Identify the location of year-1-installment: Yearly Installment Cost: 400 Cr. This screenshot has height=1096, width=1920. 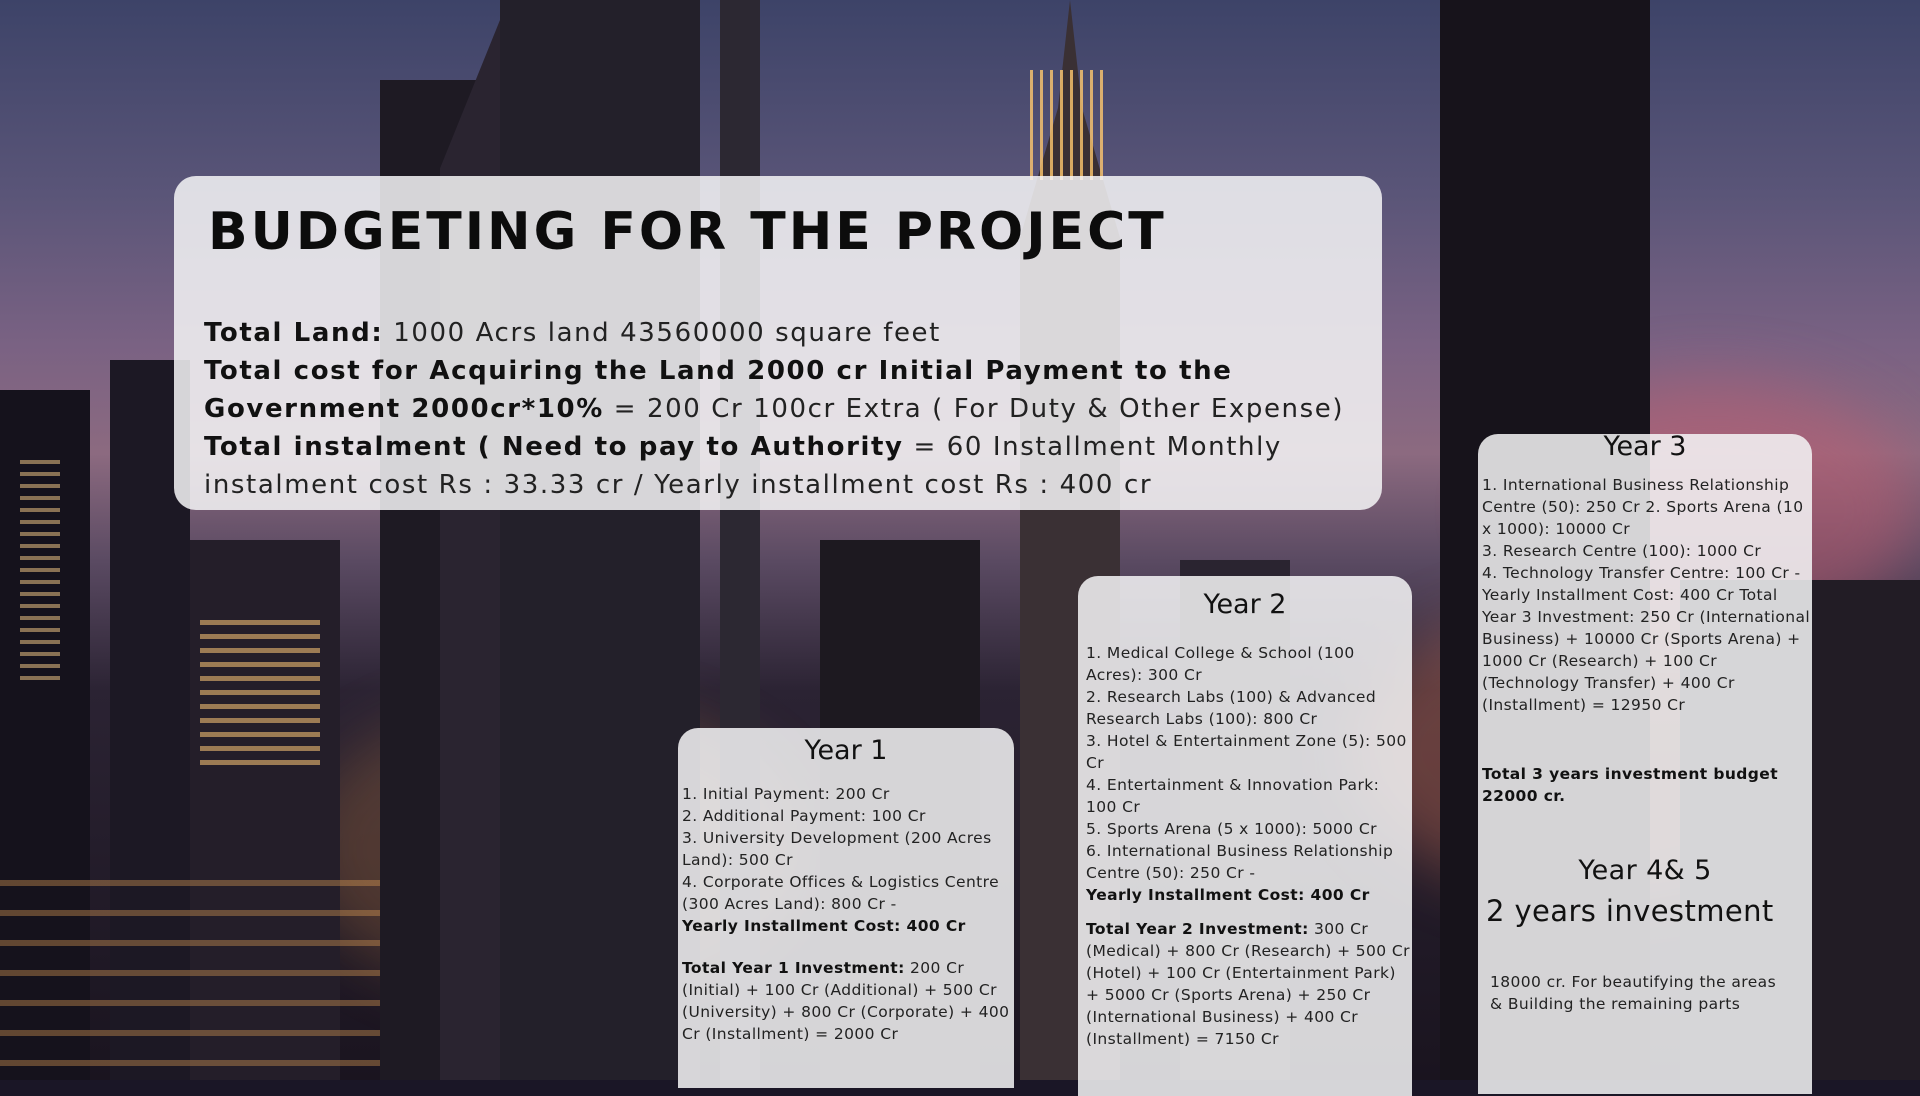
(824, 926).